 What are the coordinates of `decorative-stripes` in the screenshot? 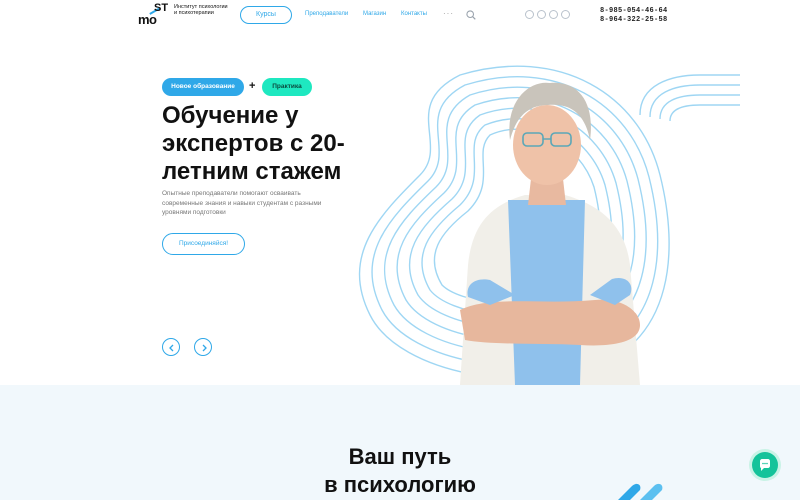 It's located at (640, 491).